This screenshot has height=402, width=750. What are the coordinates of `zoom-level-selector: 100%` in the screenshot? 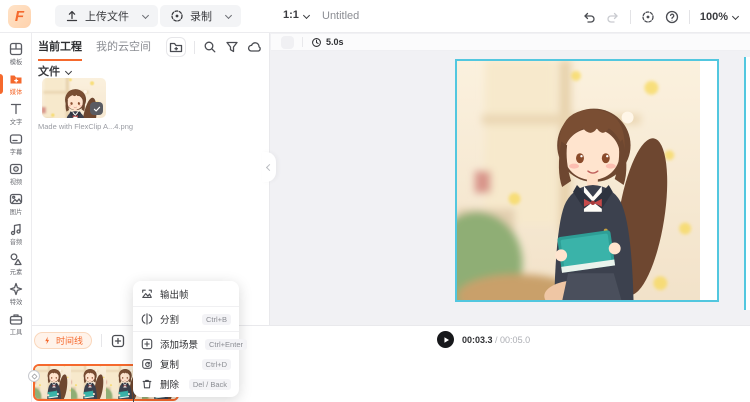 It's located at (720, 17).